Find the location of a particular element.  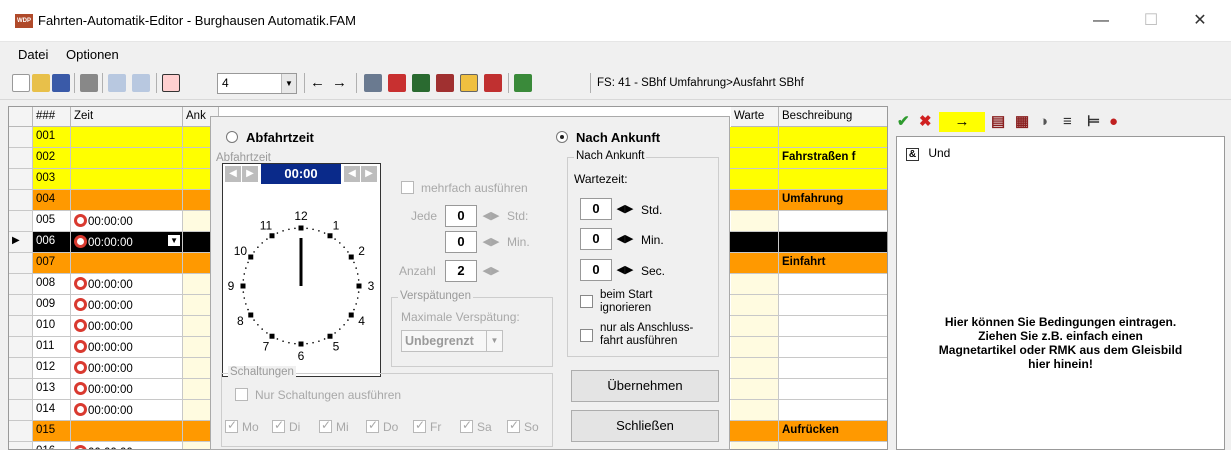

wait-sec-spinner: ◀▶ is located at coordinates (625, 270).